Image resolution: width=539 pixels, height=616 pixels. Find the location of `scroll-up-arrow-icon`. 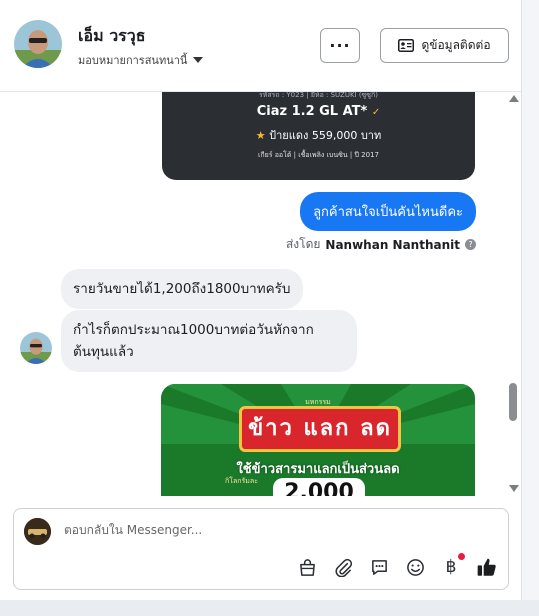

scroll-up-arrow-icon is located at coordinates (514, 98).